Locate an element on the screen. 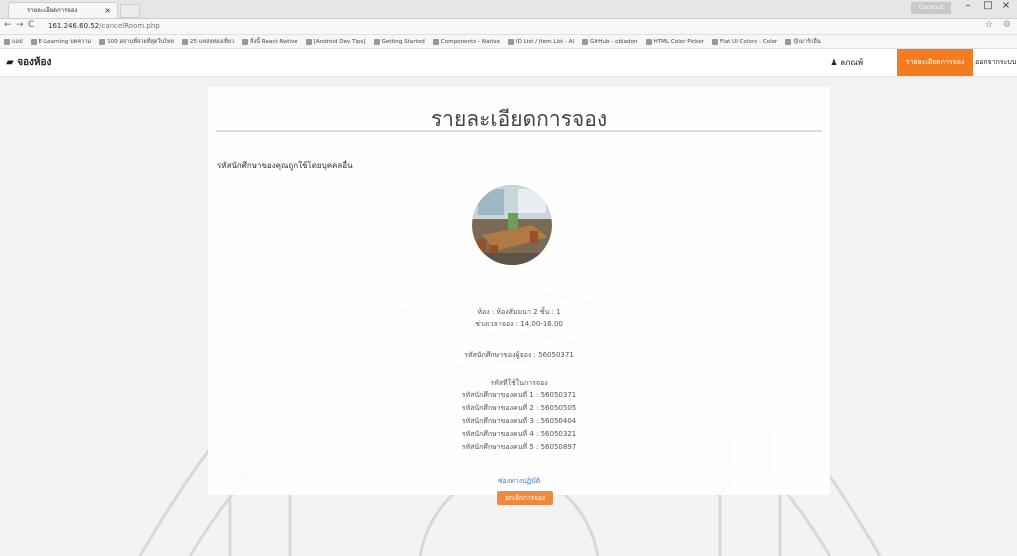 This screenshot has height=556, width=1017. help-link: ช่องทางปฏิบัติ is located at coordinates (519, 481).